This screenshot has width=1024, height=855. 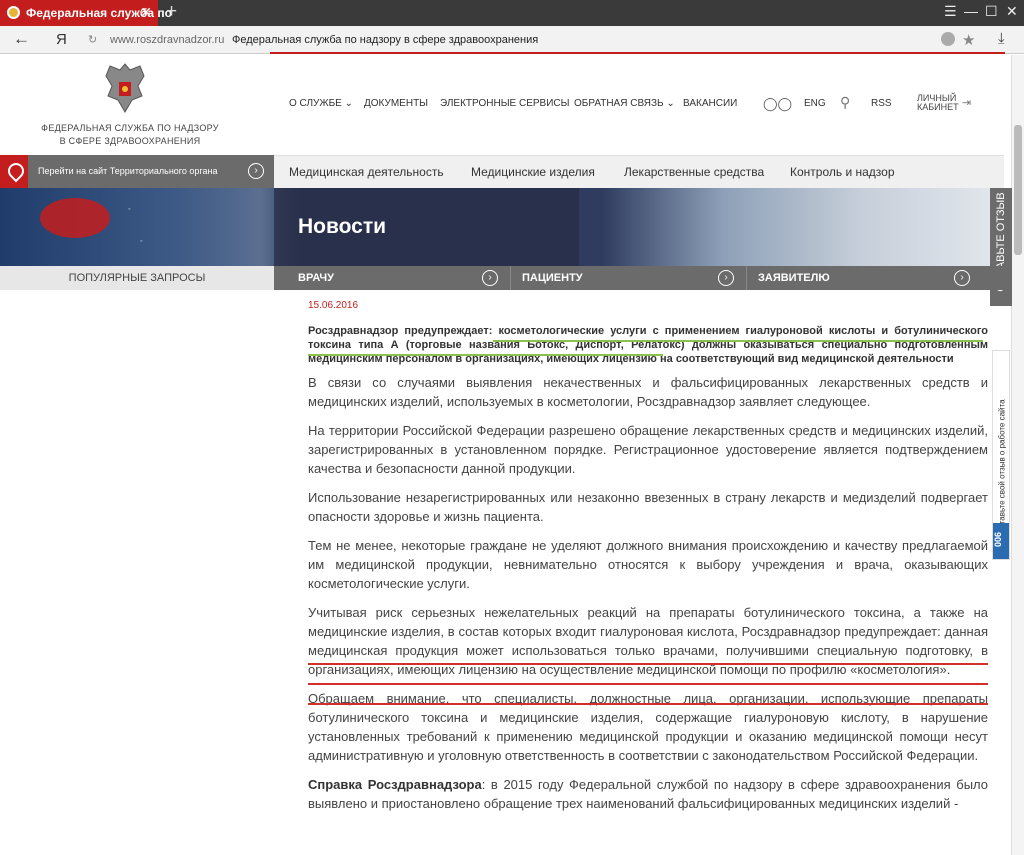 I want to click on rss-link: RSS, so click(x=881, y=103).